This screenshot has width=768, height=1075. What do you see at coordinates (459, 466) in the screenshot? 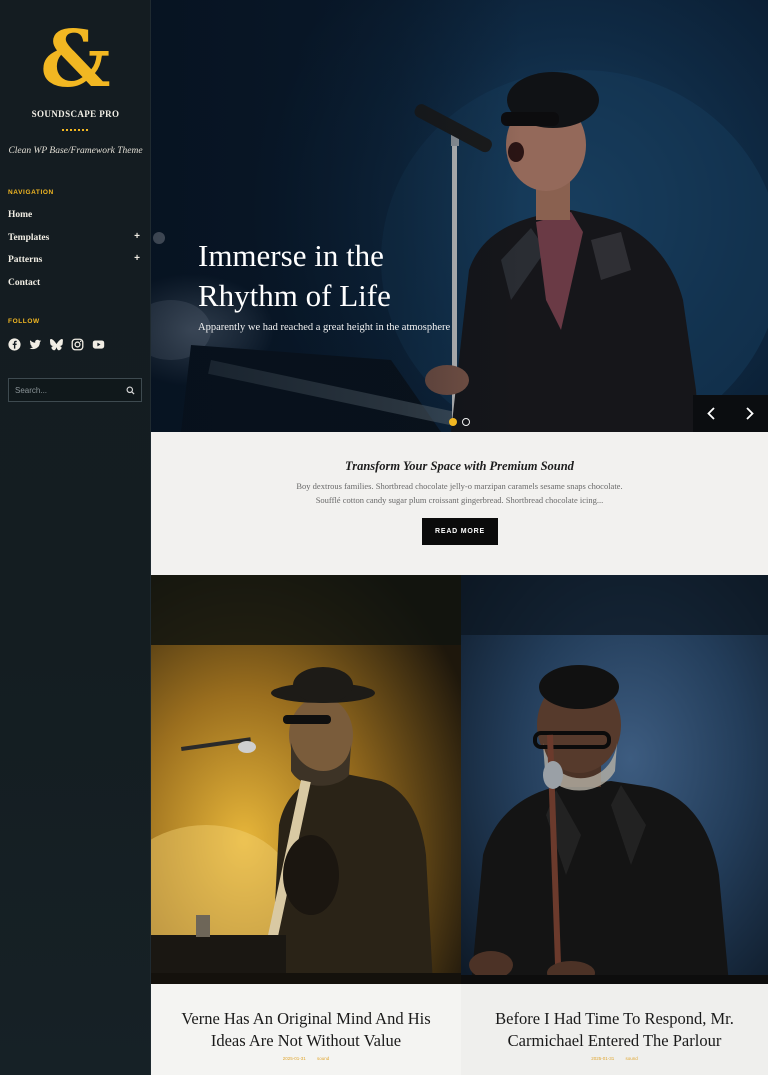
I see `featured-title: Transform Your Space with Premium Sound` at bounding box center [459, 466].